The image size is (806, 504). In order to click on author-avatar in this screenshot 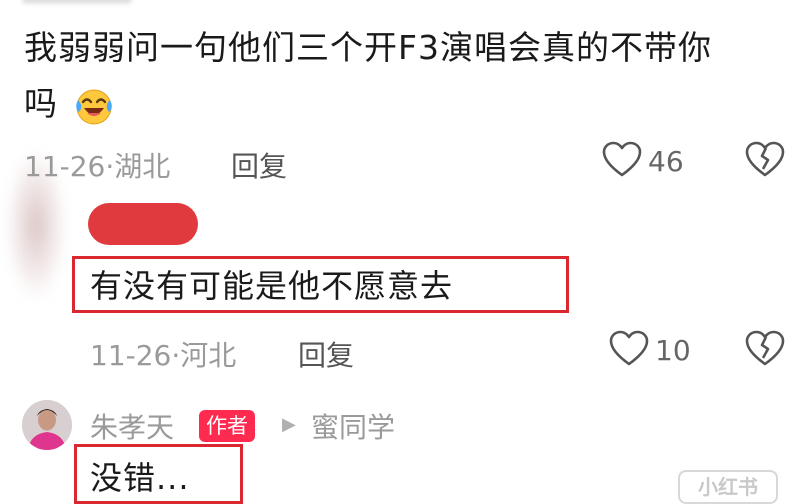, I will do `click(47, 425)`.